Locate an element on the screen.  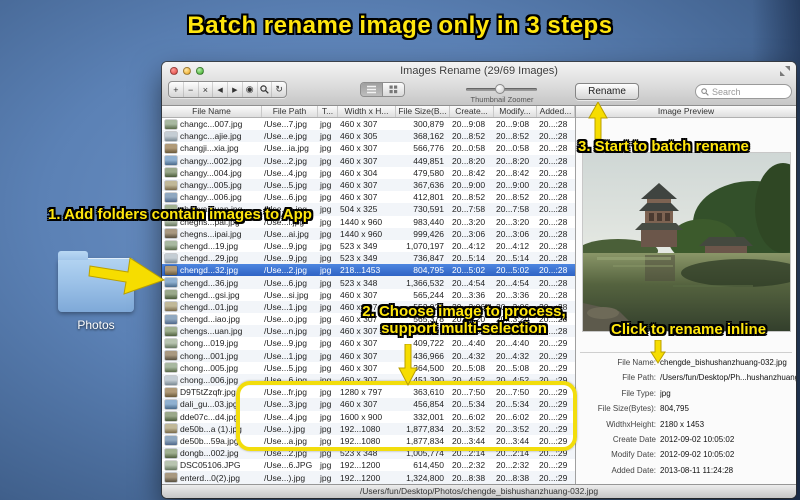
table-cell: changy...006.jpg is located at coordinates (211, 197).